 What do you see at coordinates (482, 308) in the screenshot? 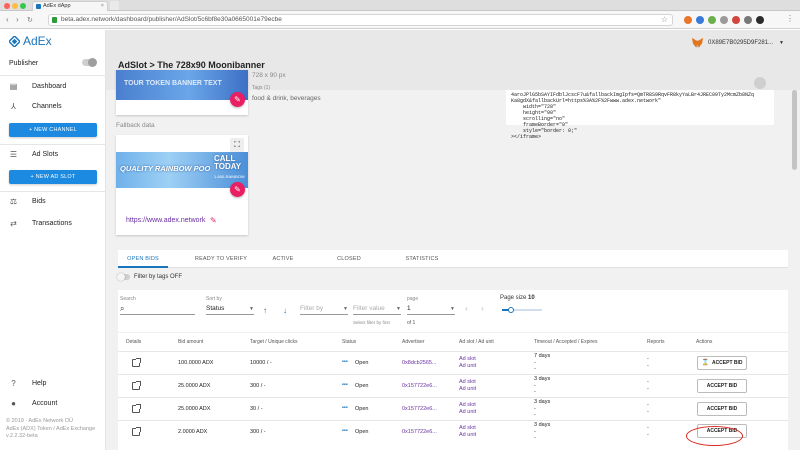
I see `next-page-icon: ›` at bounding box center [482, 308].